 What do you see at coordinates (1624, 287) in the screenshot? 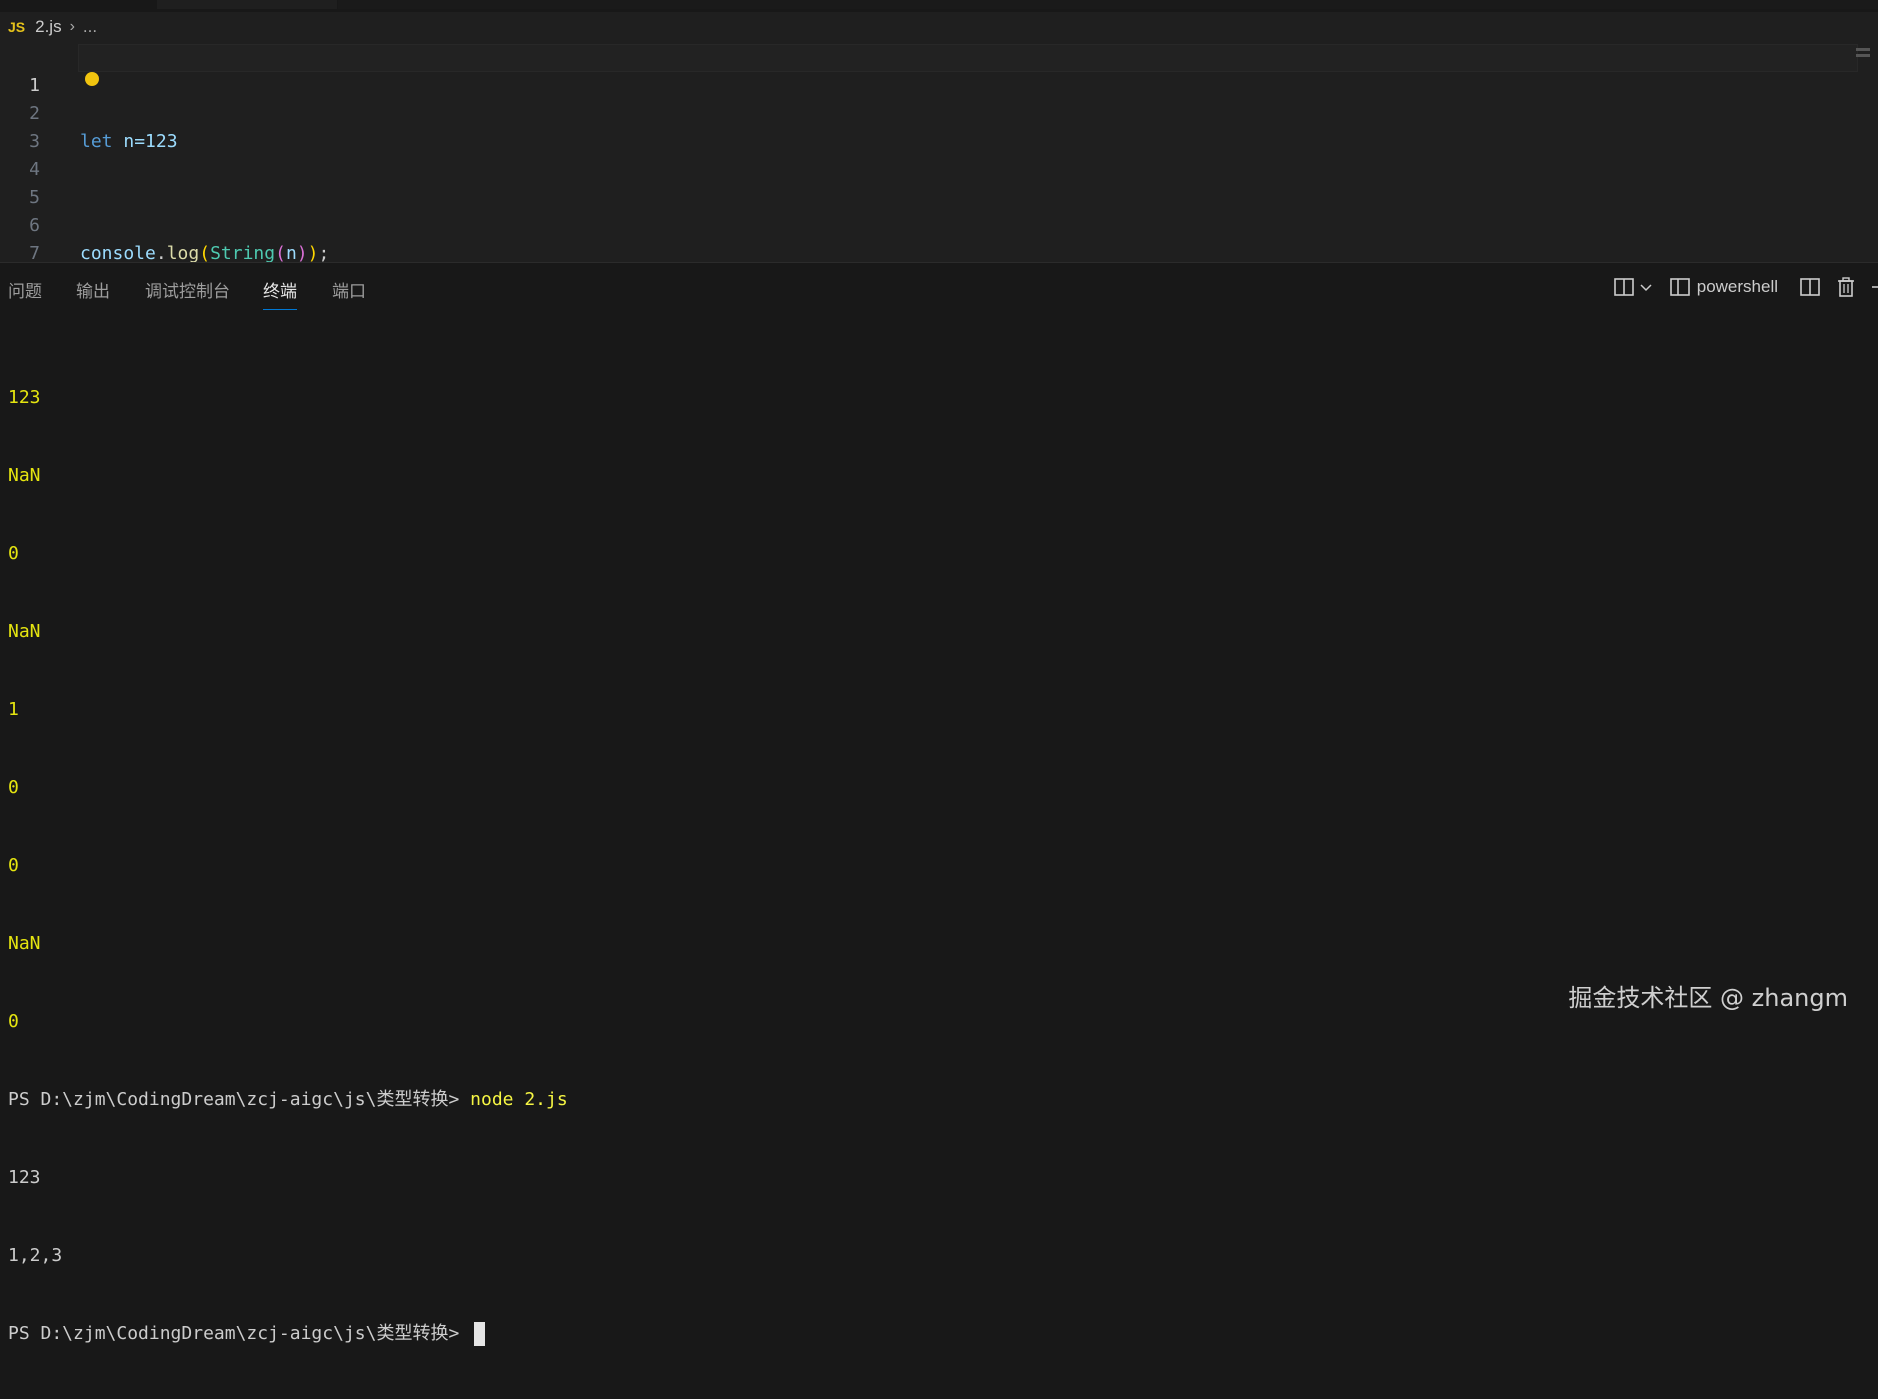
I see `split-editor-icon` at bounding box center [1624, 287].